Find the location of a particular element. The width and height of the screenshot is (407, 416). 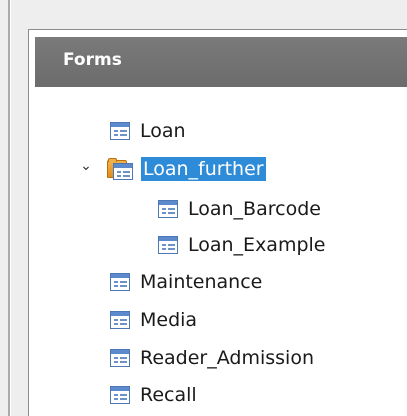

tree-item-label: Loan_Example is located at coordinates (257, 245).